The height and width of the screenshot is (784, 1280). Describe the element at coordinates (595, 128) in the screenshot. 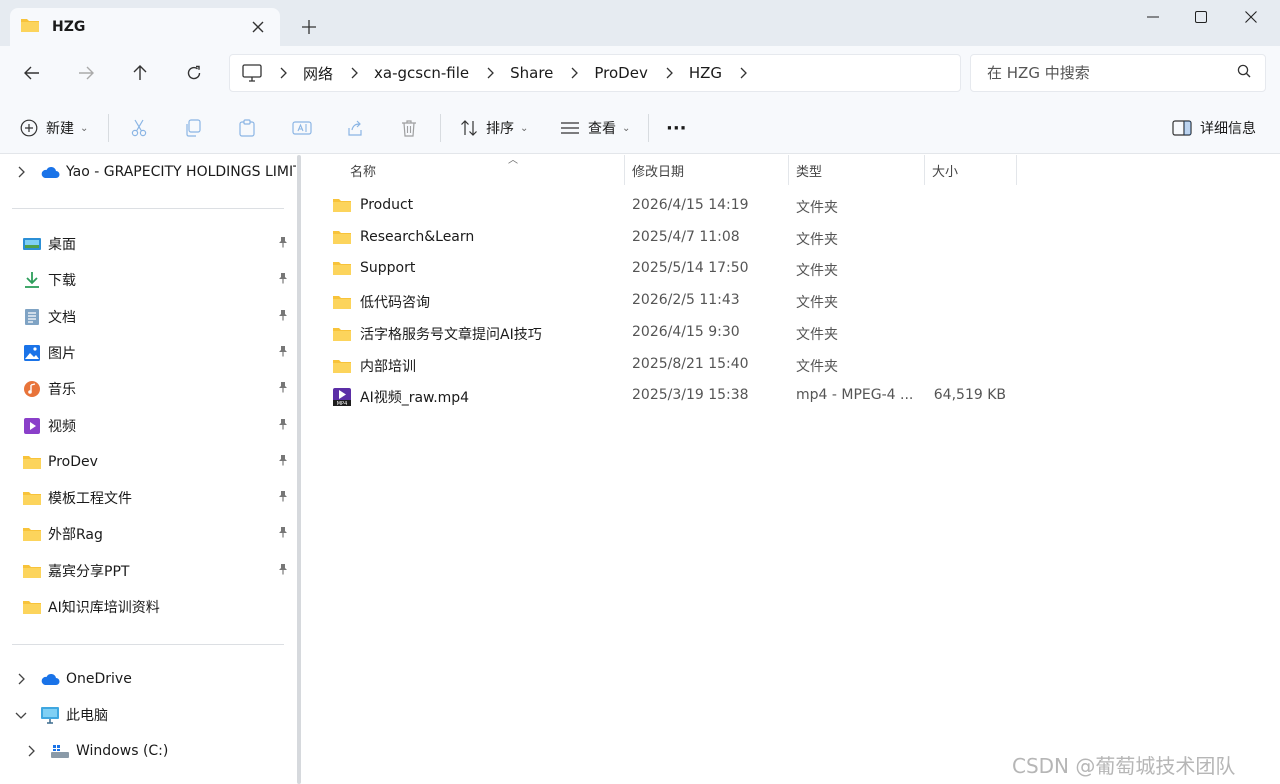

I see `view-button: 查看 ⌄` at that location.